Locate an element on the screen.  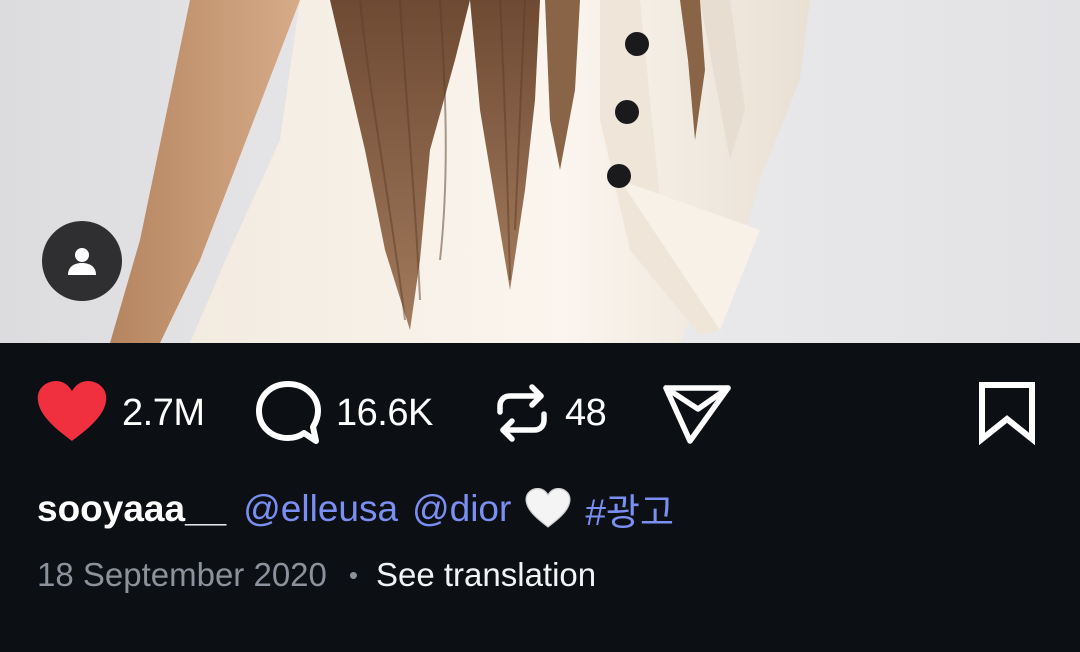
mention-link: @elleusa is located at coordinates (320, 509).